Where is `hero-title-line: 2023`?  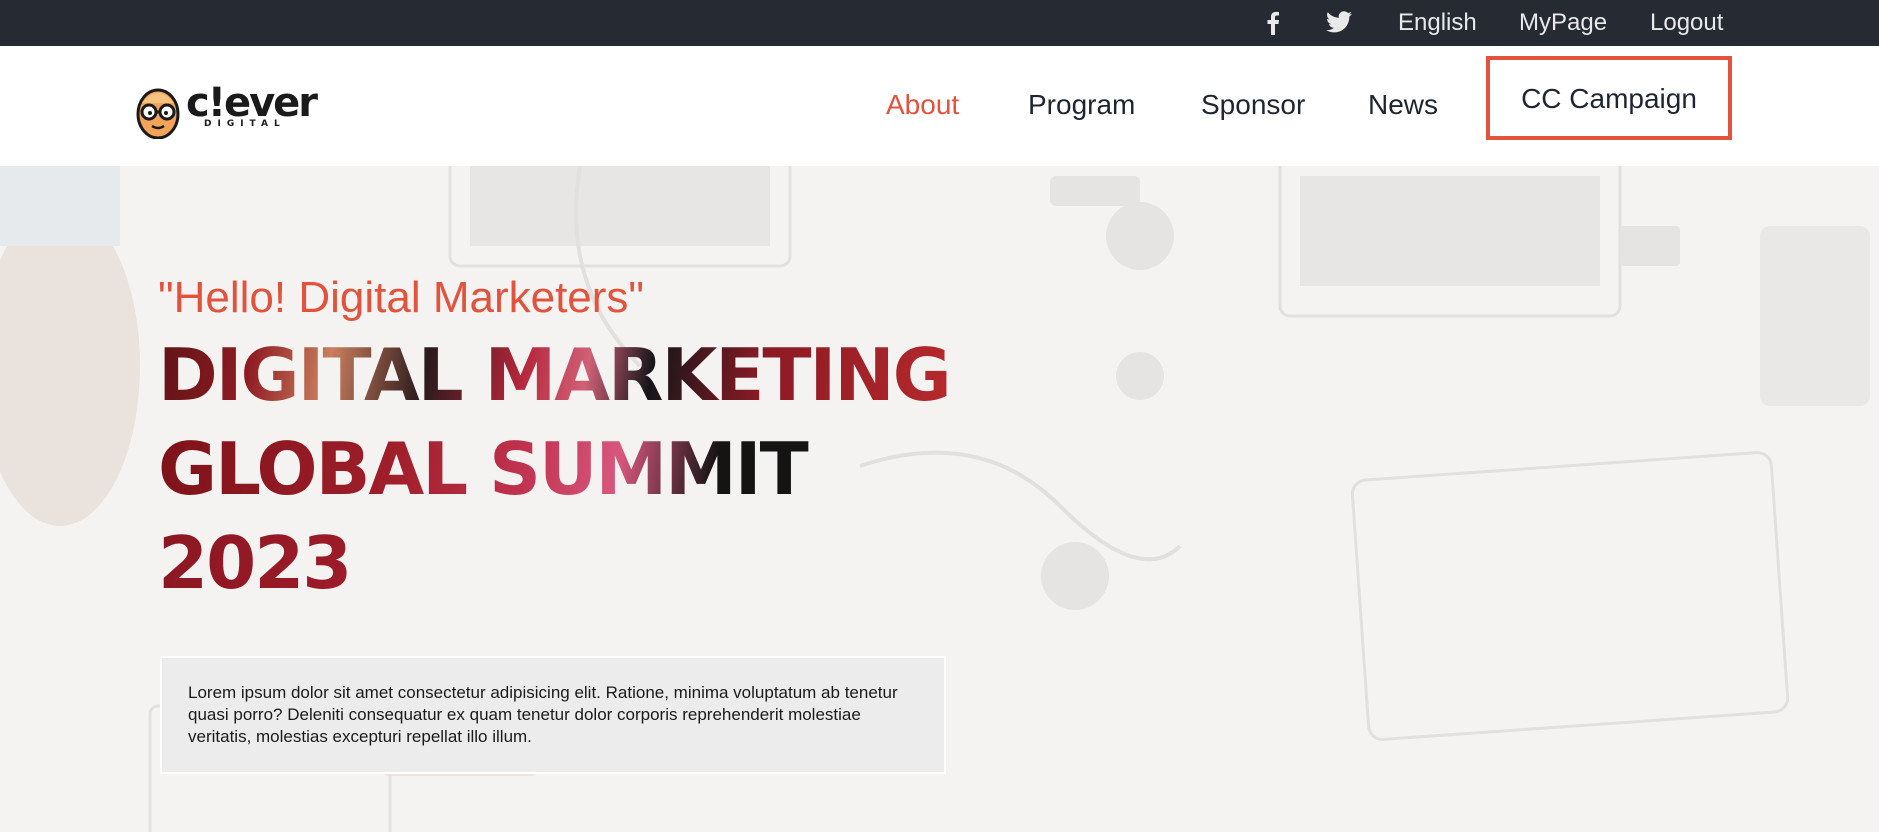 hero-title-line: 2023 is located at coordinates (554, 563).